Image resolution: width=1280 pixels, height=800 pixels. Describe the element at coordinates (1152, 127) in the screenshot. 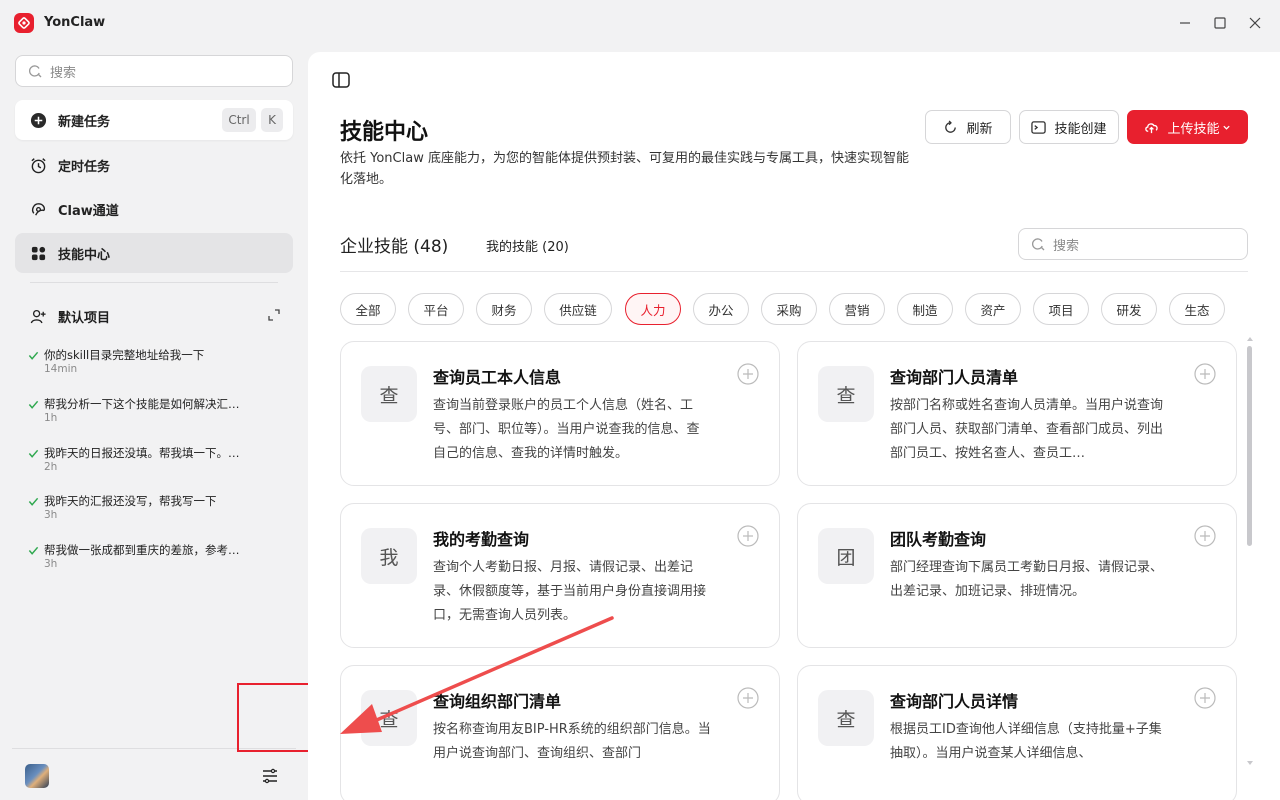

I see `cloud-upload-icon` at that location.